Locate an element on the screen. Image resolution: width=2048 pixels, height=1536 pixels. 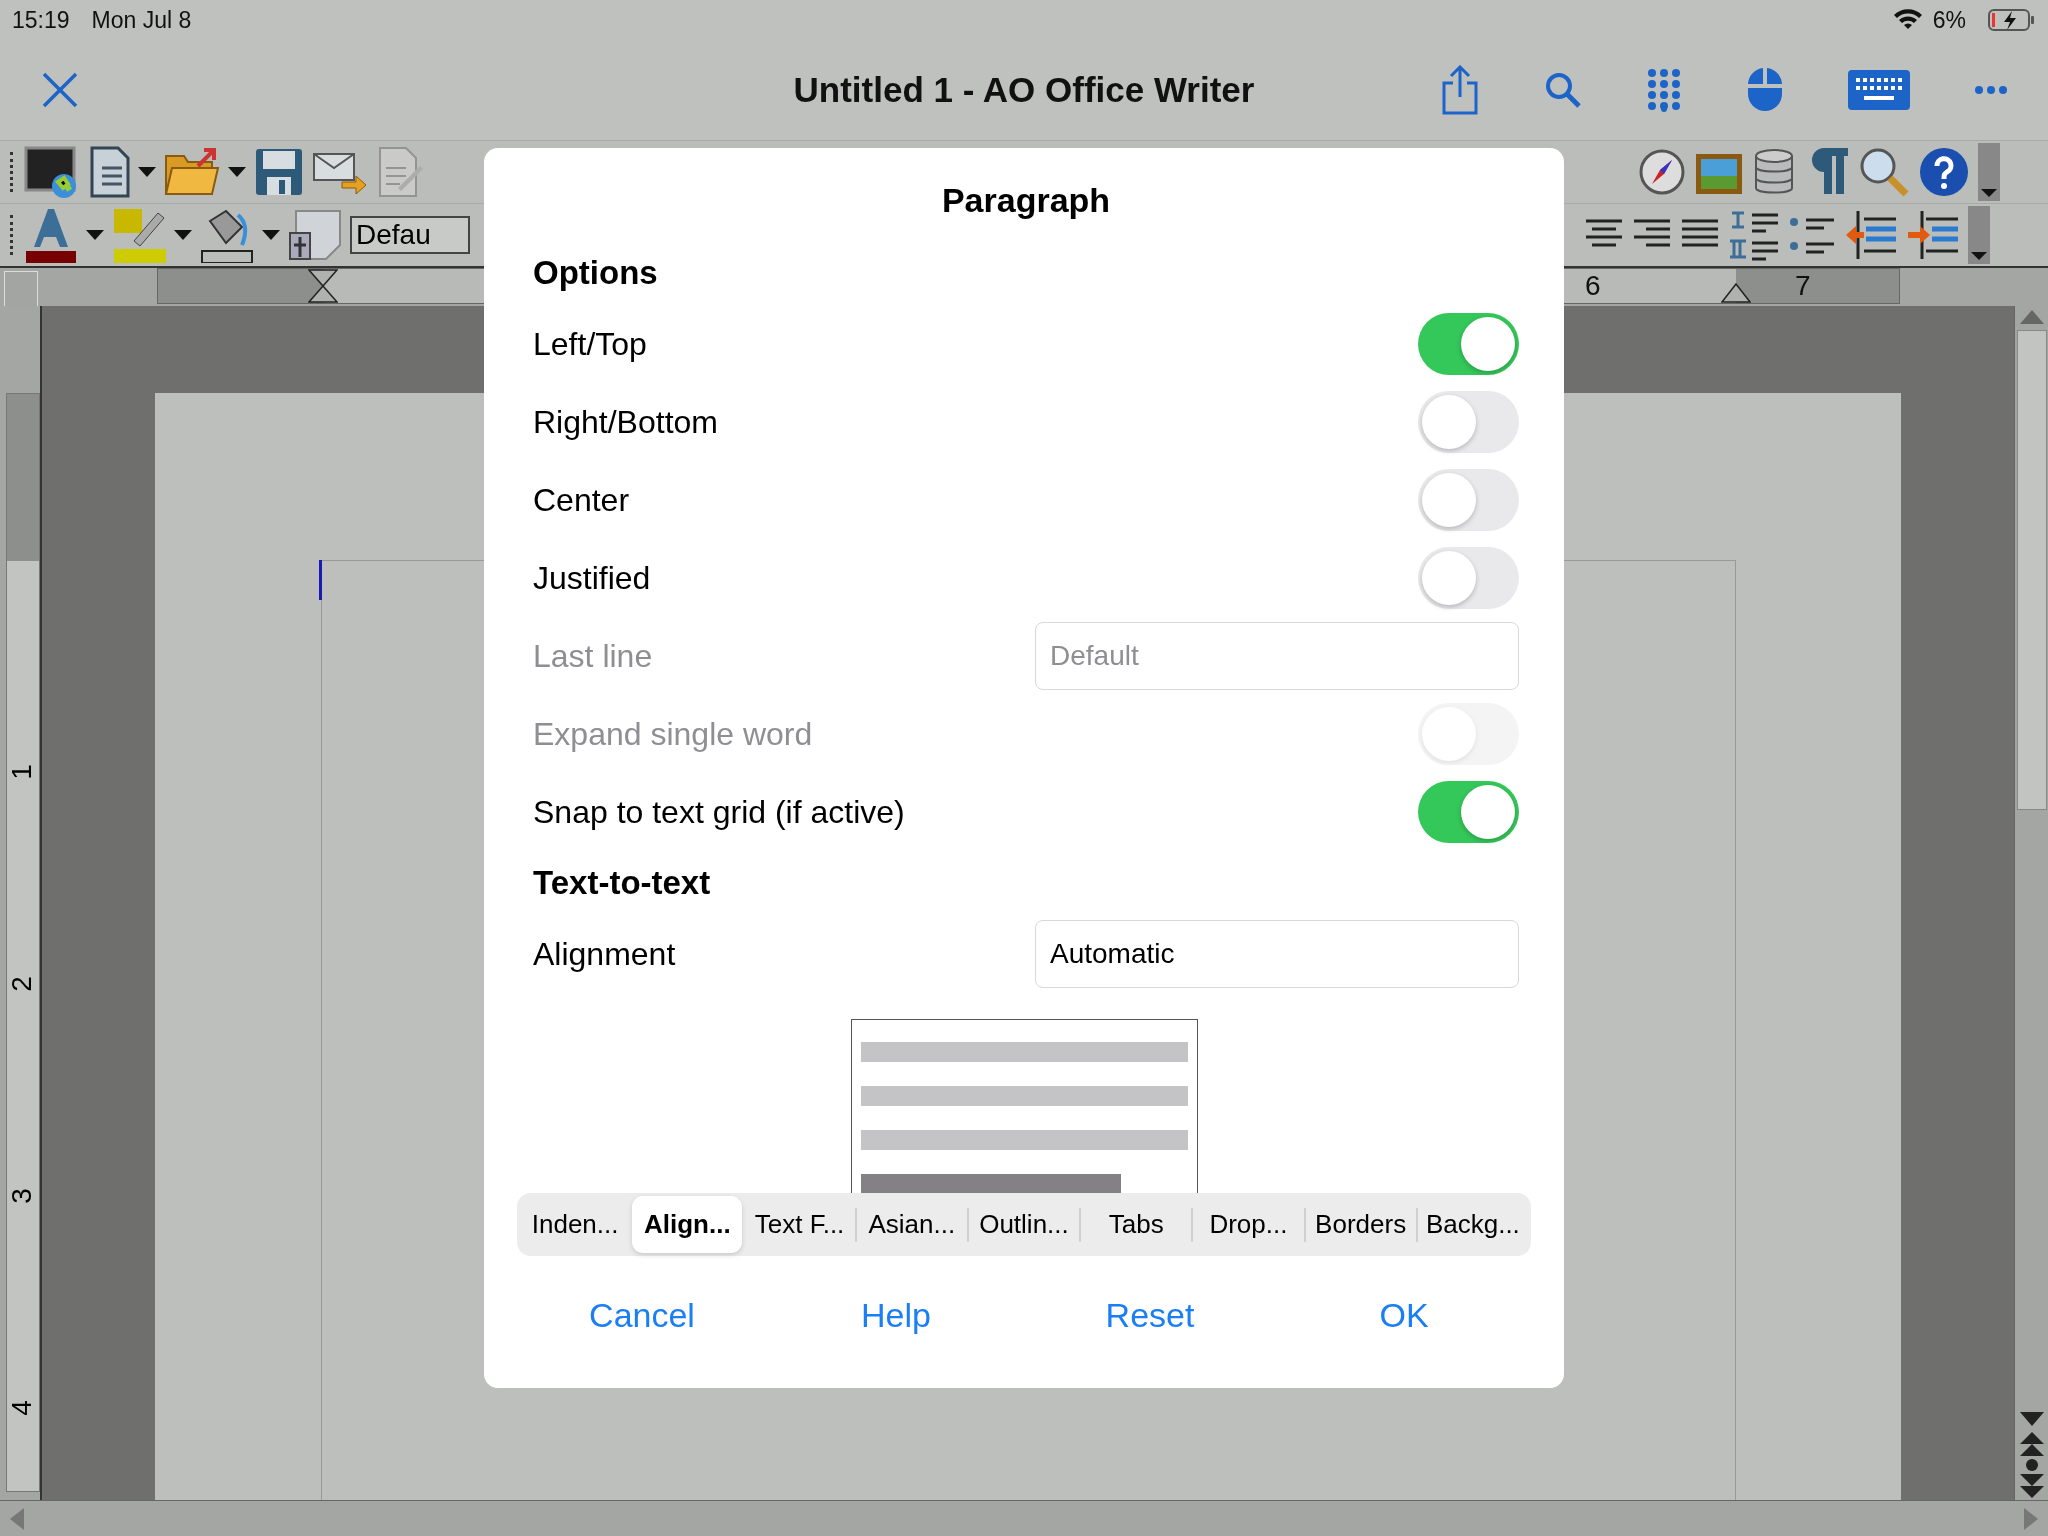
status-time: 15:19 is located at coordinates (41, 20).